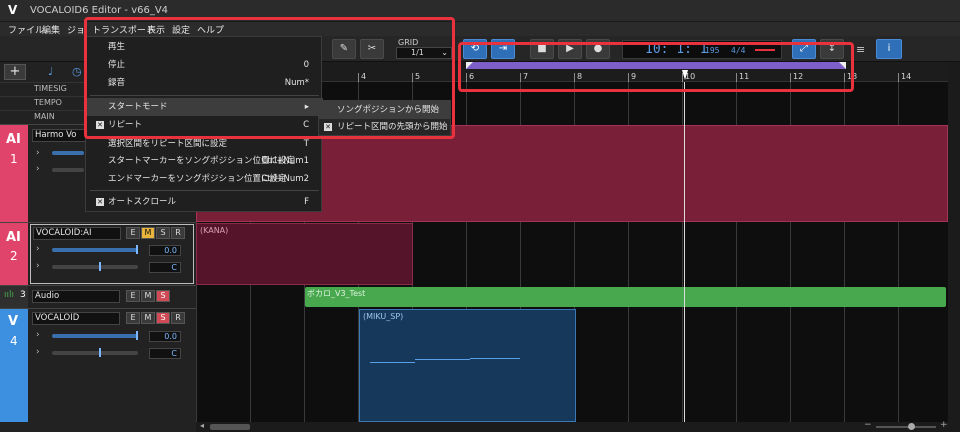  I want to click on track4-badge: V, so click(13, 321).